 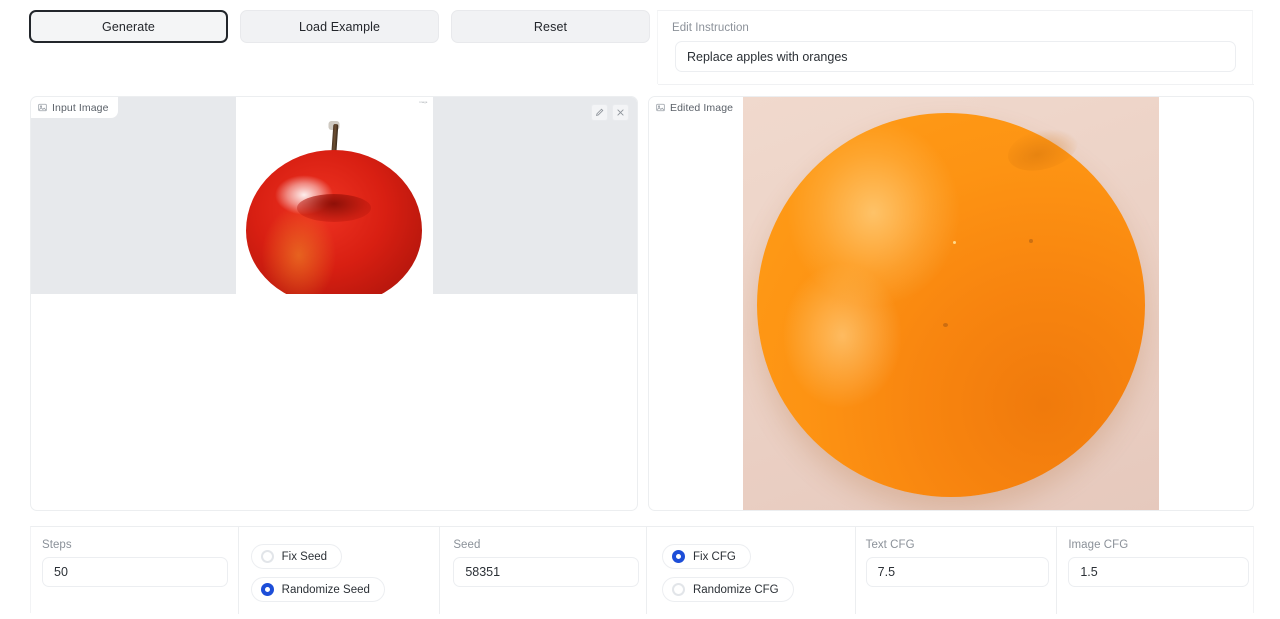 What do you see at coordinates (345, 570) in the screenshot?
I see `seed-mode-radio-group: Fix Seed Randomize Seed` at bounding box center [345, 570].